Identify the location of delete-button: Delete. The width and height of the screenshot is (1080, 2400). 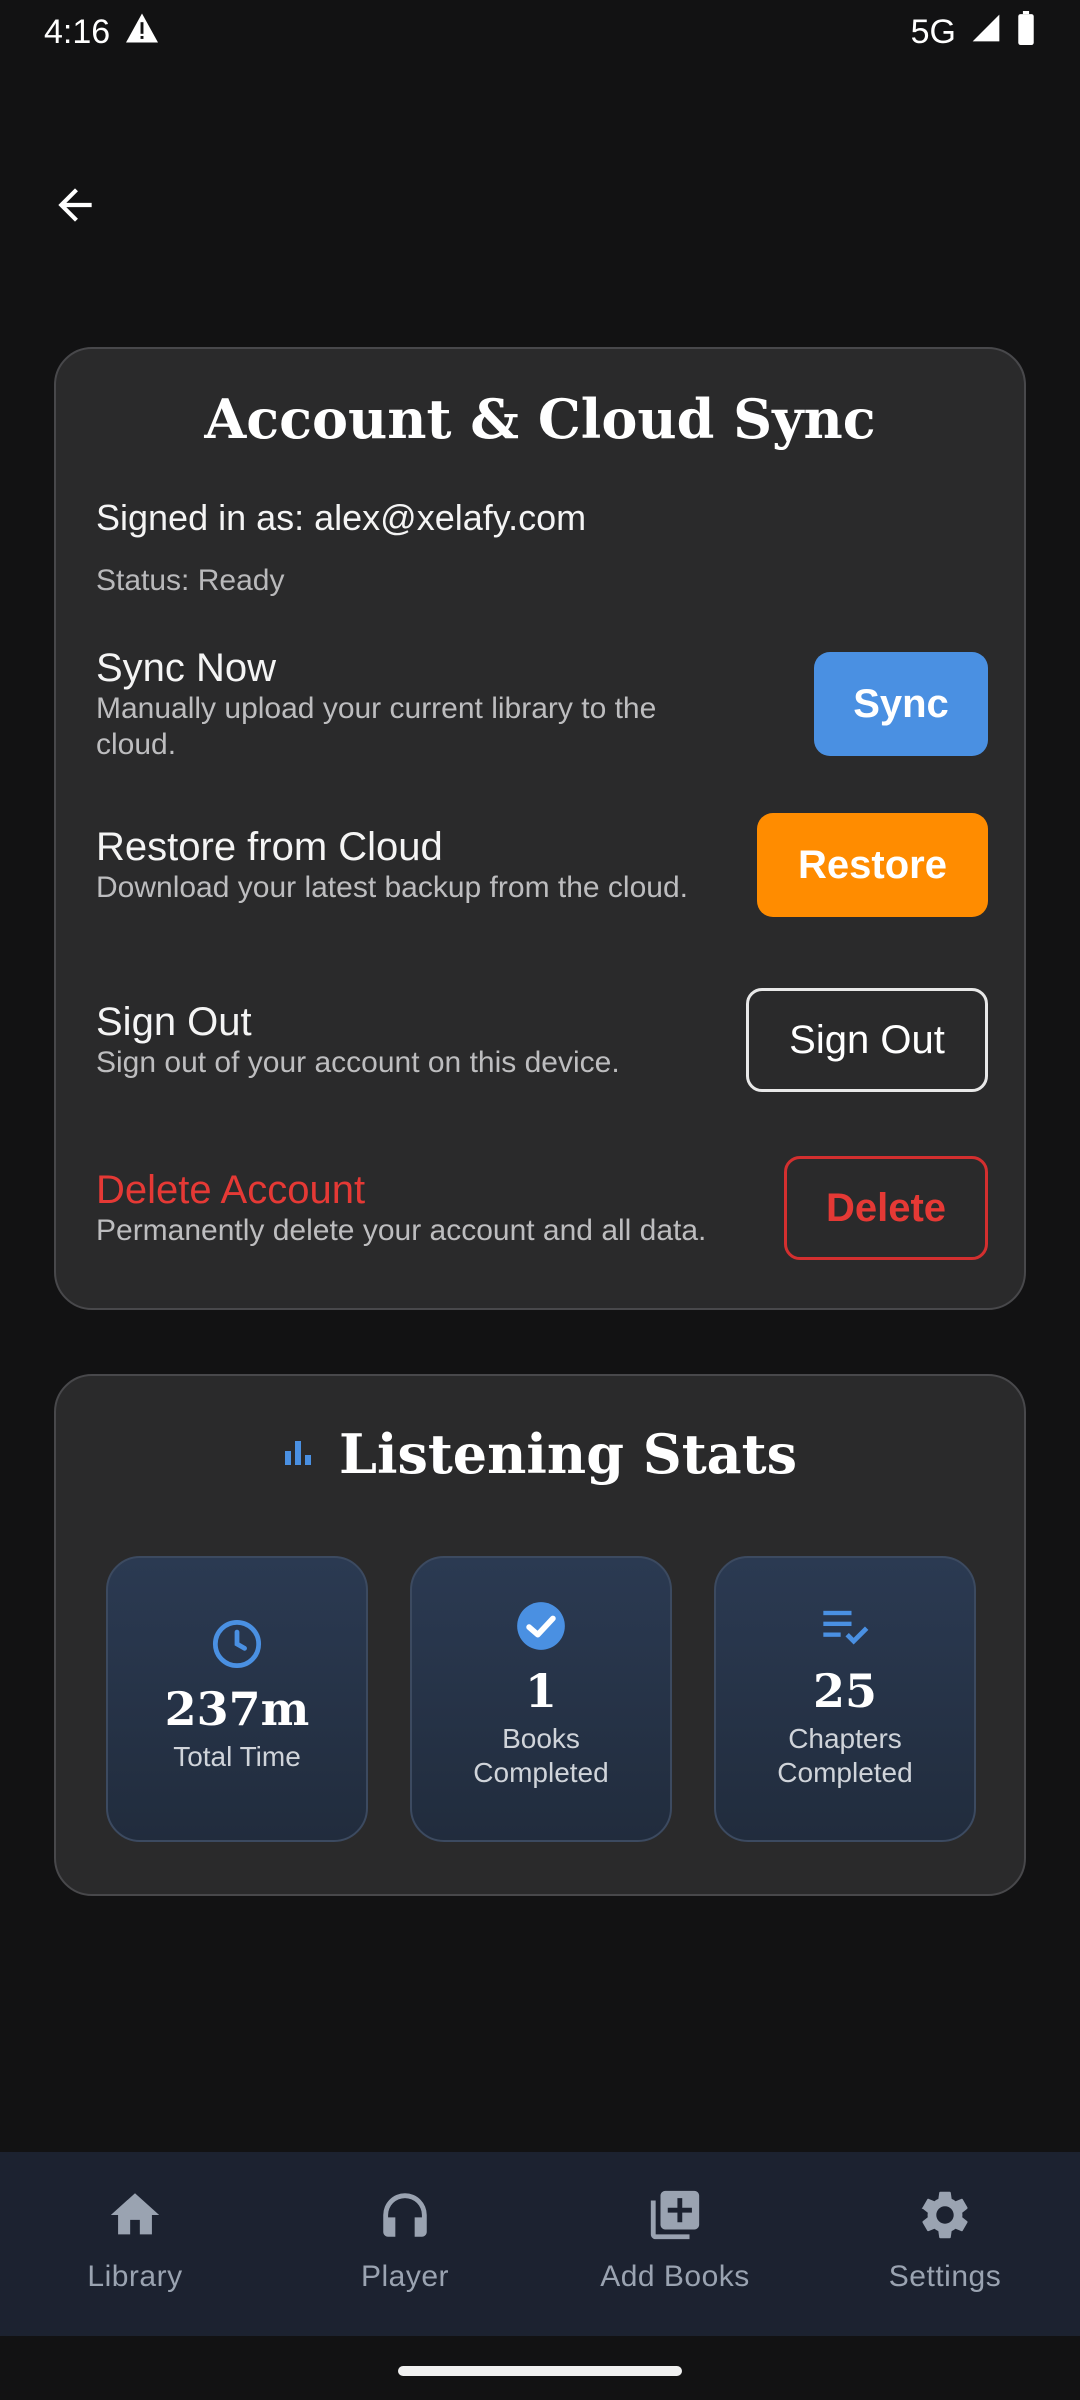
(886, 1208).